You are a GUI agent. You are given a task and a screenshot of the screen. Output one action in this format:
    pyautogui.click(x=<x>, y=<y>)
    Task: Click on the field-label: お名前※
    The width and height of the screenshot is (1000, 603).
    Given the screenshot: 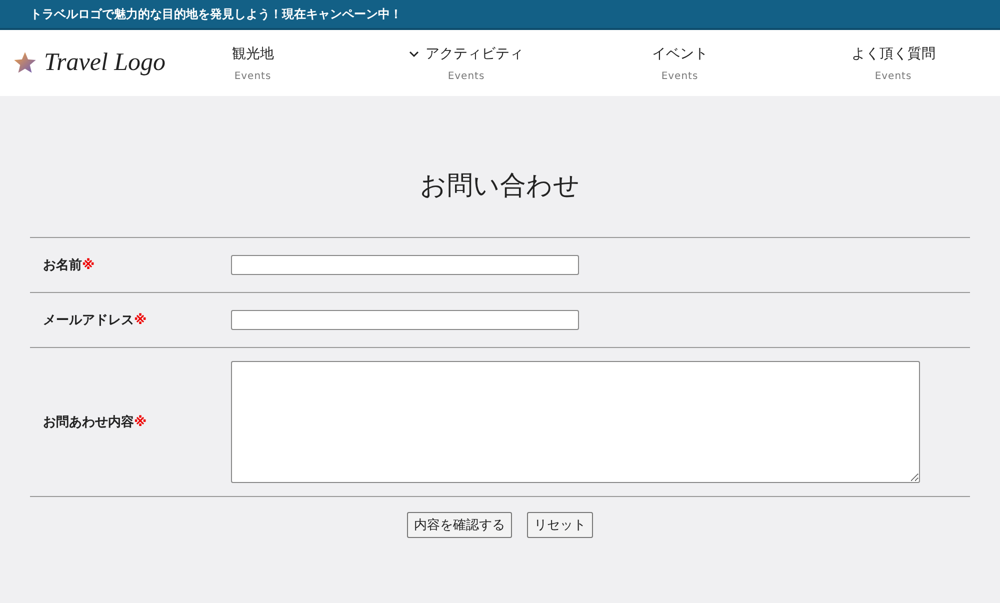 What is the action you would take?
    pyautogui.click(x=69, y=265)
    